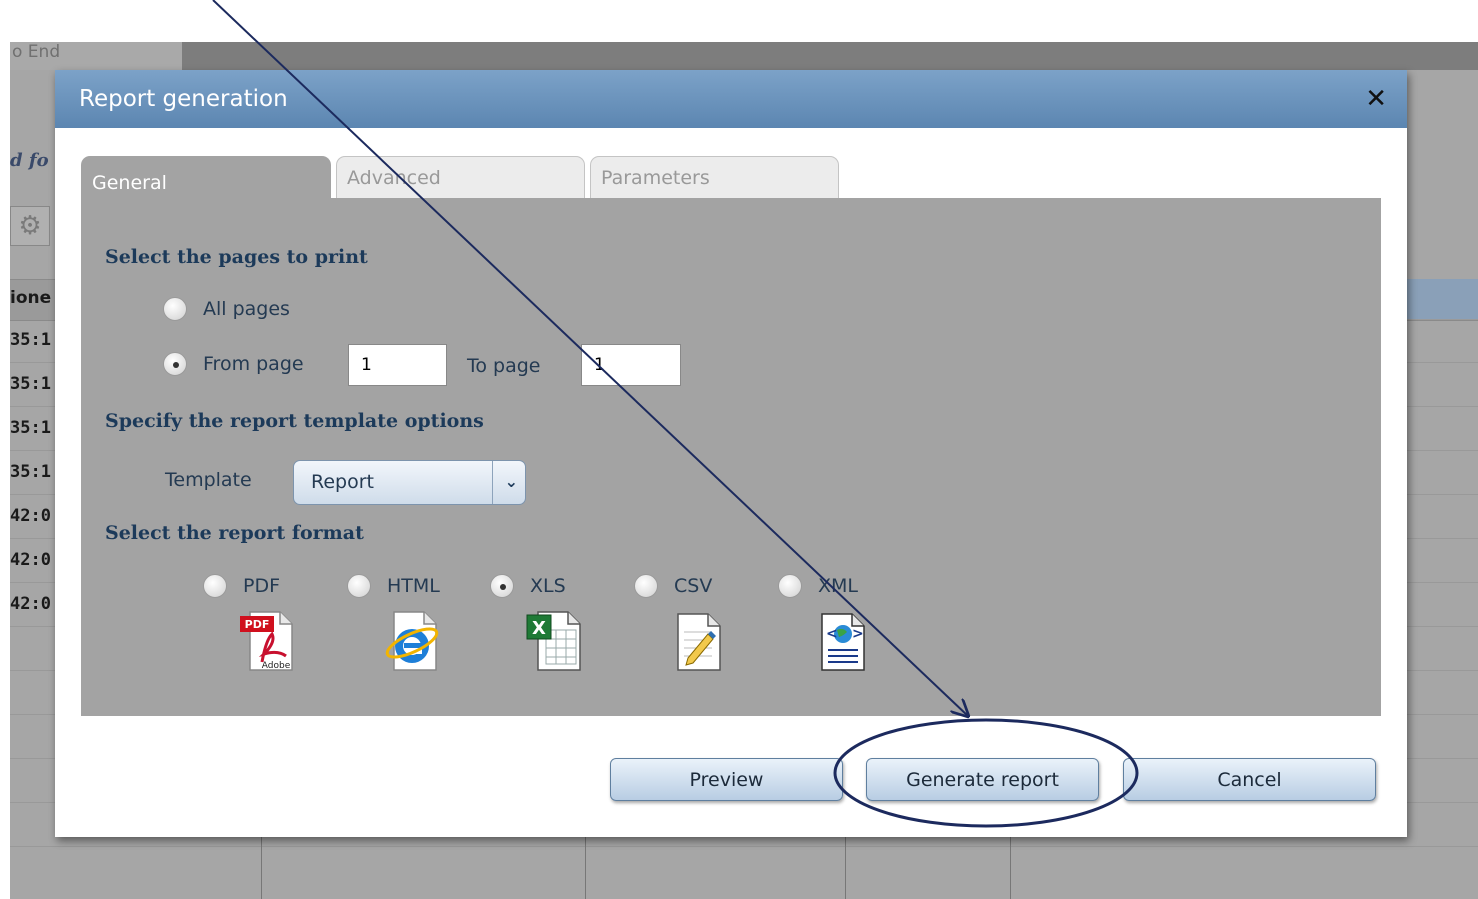  Describe the element at coordinates (175, 309) in the screenshot. I see `all-pages-radio` at that location.